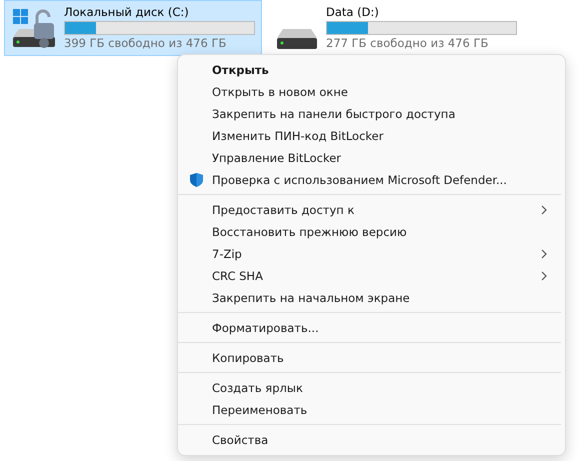 The height and width of the screenshot is (461, 587). Describe the element at coordinates (196, 180) in the screenshot. I see `shield-icon` at that location.